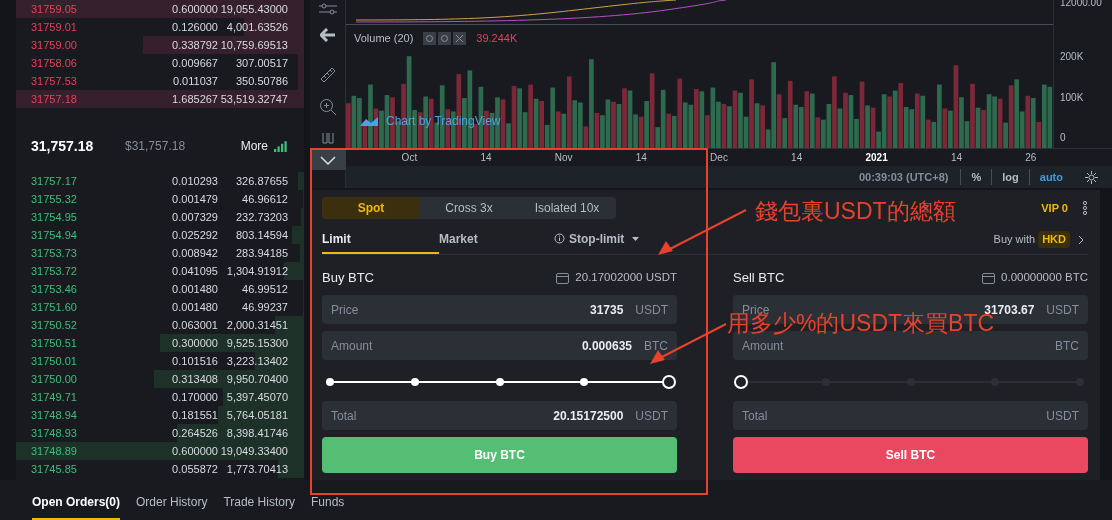  Describe the element at coordinates (348, 278) in the screenshot. I see `side-title: Buy BTC` at that location.